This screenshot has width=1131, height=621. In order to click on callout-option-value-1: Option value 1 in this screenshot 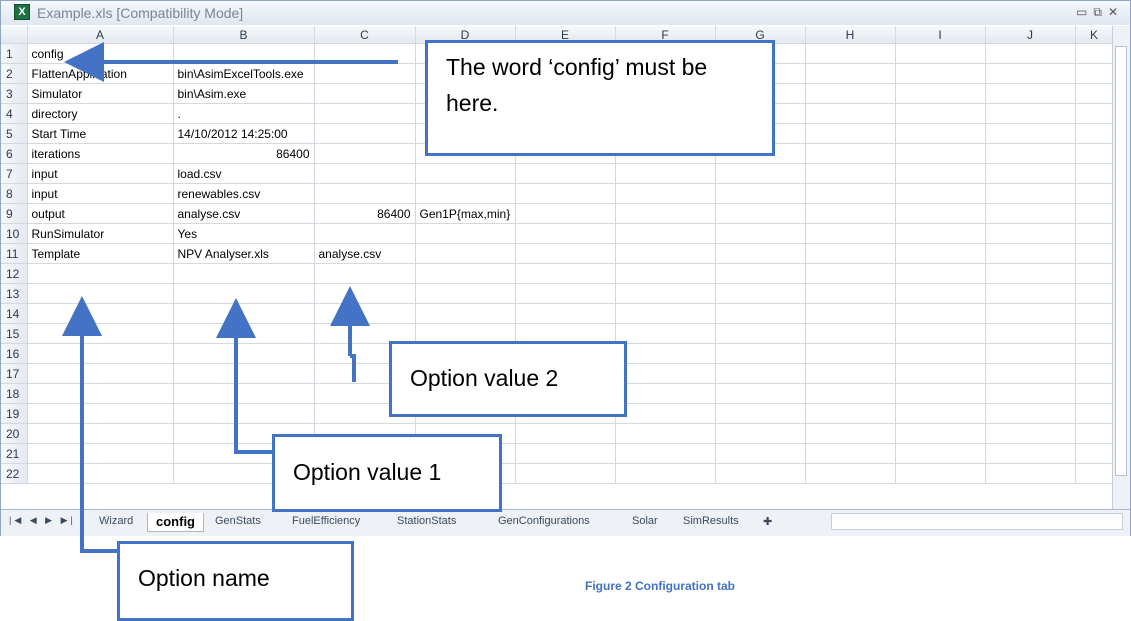, I will do `click(387, 473)`.